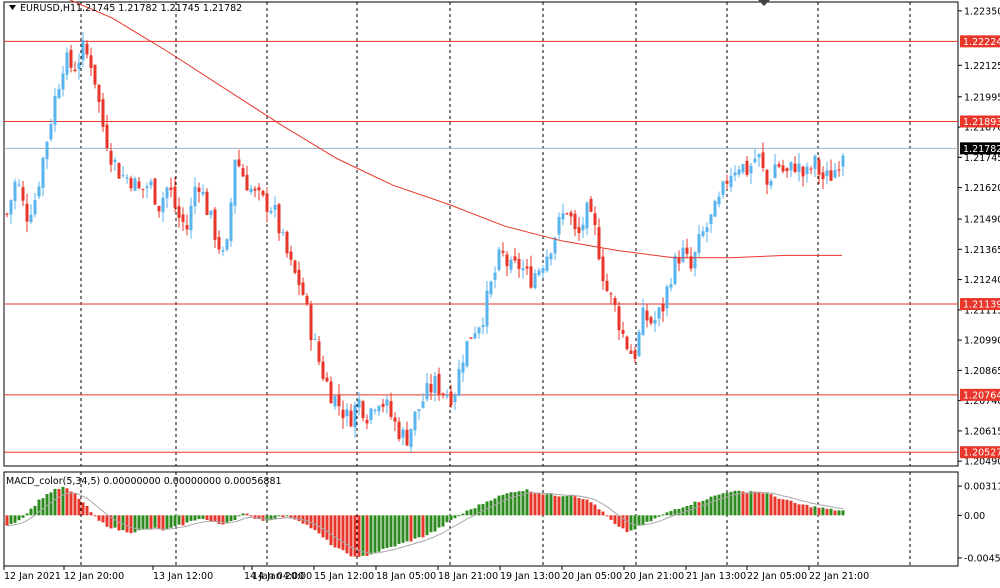 The height and width of the screenshot is (588, 1000). I want to click on collapse-triangle-icon, so click(12, 7).